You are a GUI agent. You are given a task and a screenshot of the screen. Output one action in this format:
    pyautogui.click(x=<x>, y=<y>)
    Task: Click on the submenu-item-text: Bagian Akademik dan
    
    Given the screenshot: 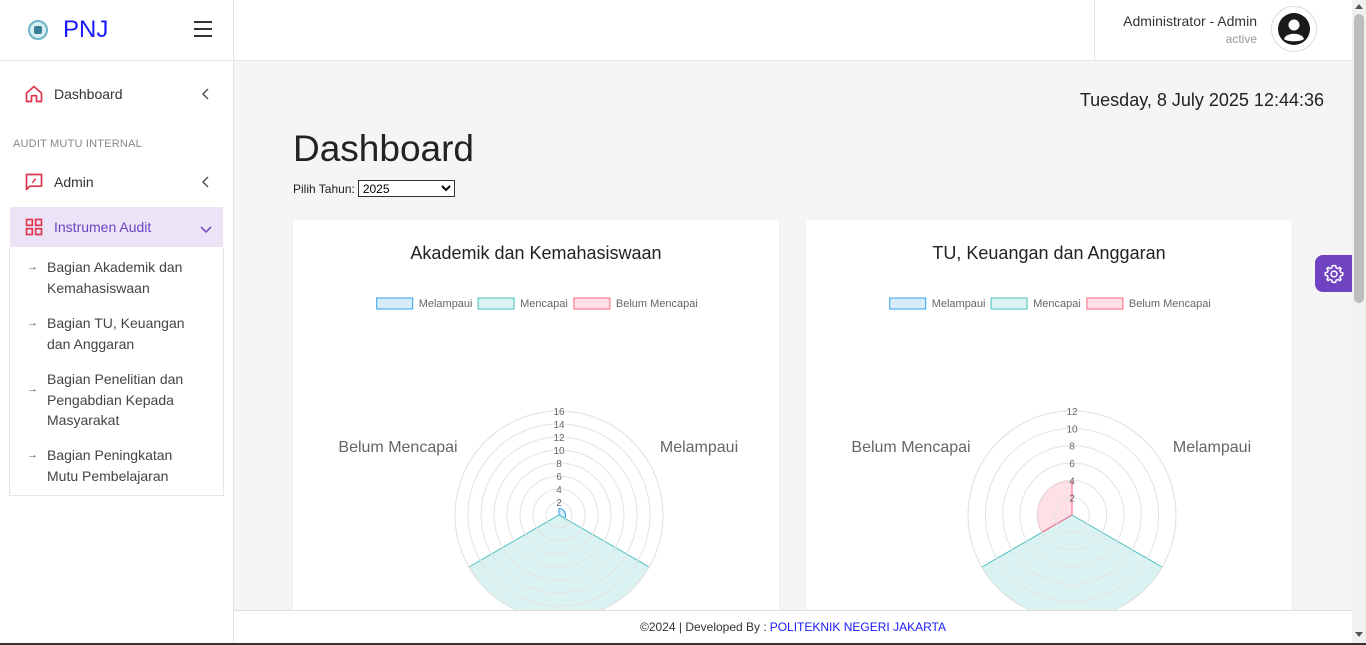 What is the action you would take?
    pyautogui.click(x=115, y=267)
    